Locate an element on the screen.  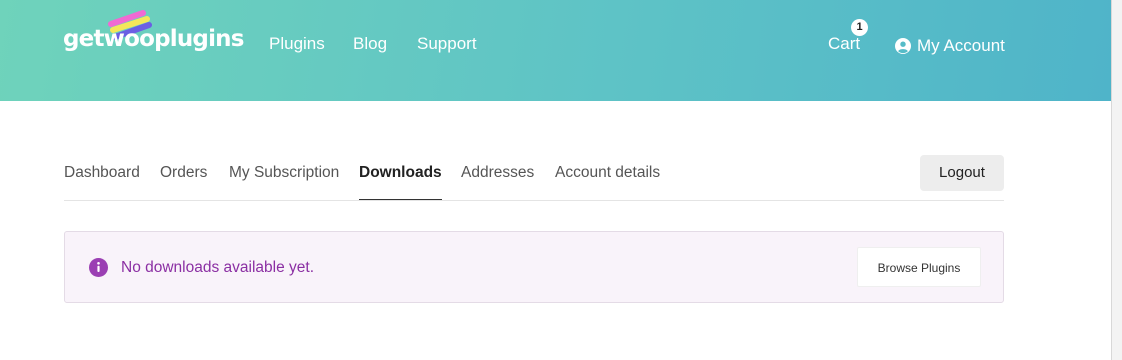
cart-count-badge: 1 is located at coordinates (859, 27).